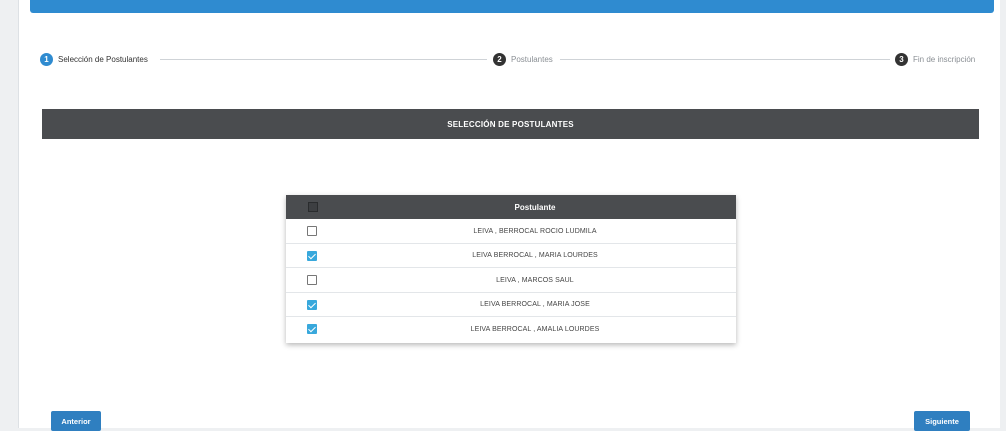  I want to click on select-all-checkbox, so click(313, 207).